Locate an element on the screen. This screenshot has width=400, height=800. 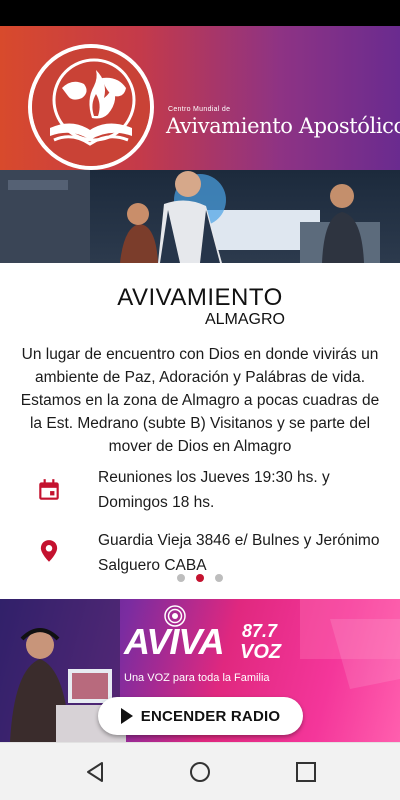
radio-brand-logo: AVIVA 87.7 VOZ is located at coordinates (209, 643).